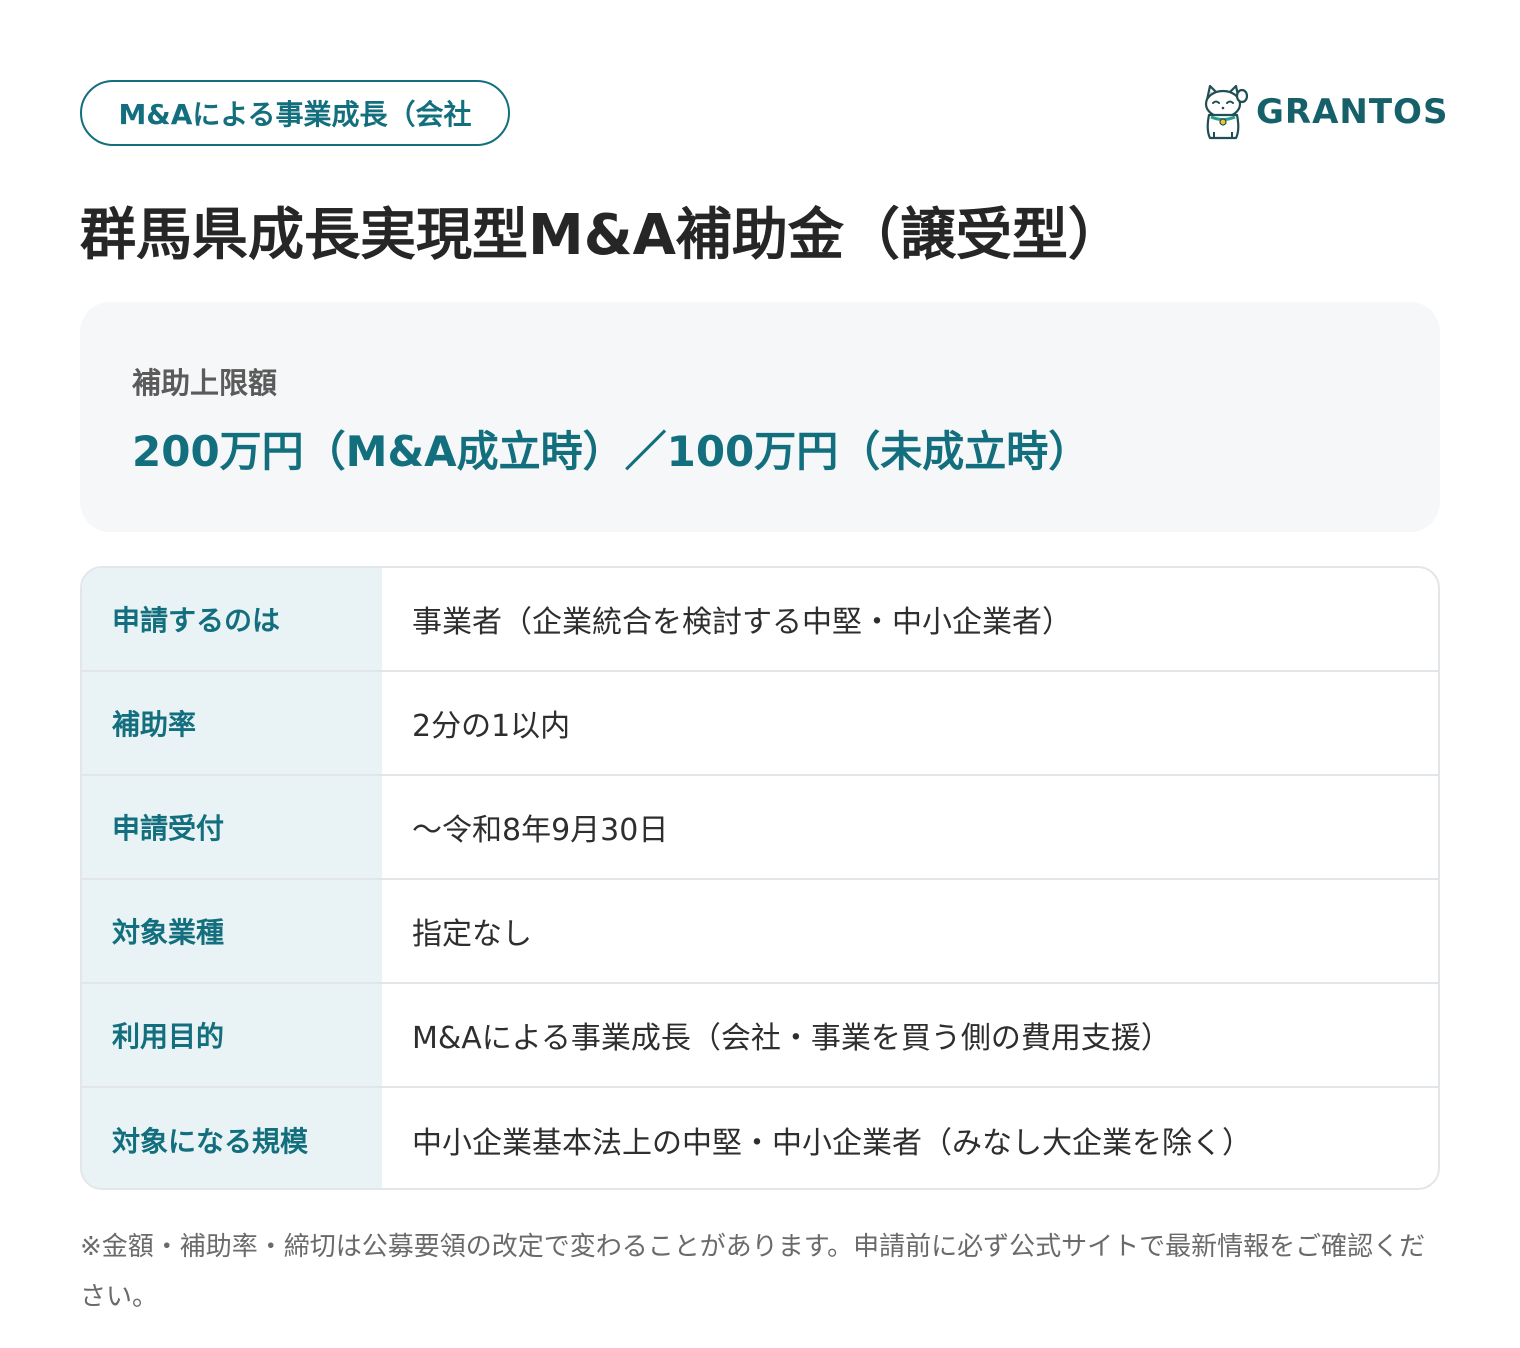 The height and width of the screenshot is (1348, 1520). What do you see at coordinates (205, 383) in the screenshot?
I see `subsidy-limit-label: 補助上限額` at bounding box center [205, 383].